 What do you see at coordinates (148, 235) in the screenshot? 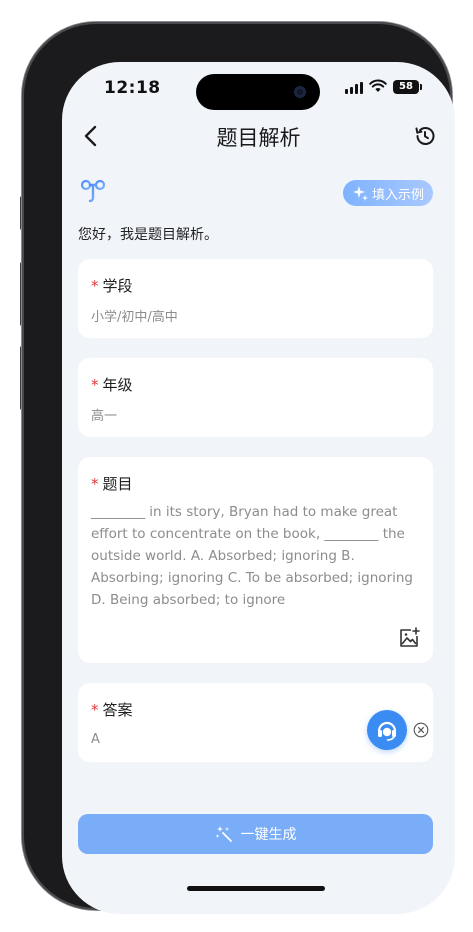
I see `greeting-text: 您好，我是题目解析。` at bounding box center [148, 235].